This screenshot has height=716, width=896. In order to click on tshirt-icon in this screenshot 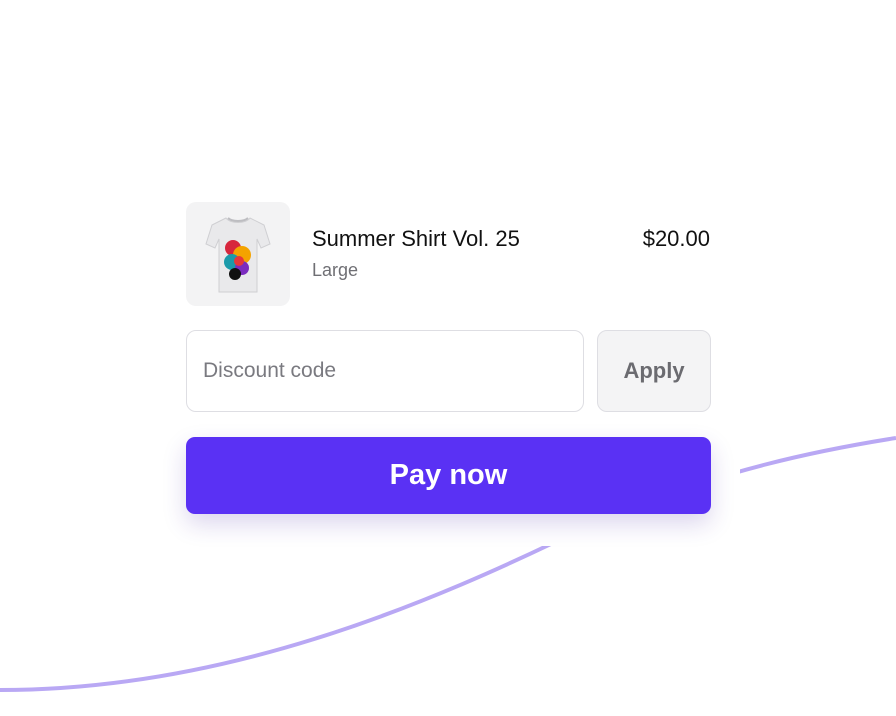, I will do `click(238, 255)`.